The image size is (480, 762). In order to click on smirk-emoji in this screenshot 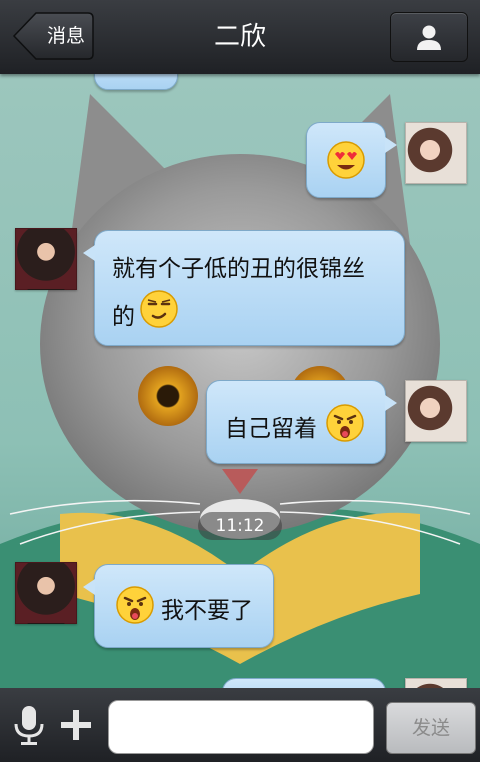, I will do `click(159, 309)`.